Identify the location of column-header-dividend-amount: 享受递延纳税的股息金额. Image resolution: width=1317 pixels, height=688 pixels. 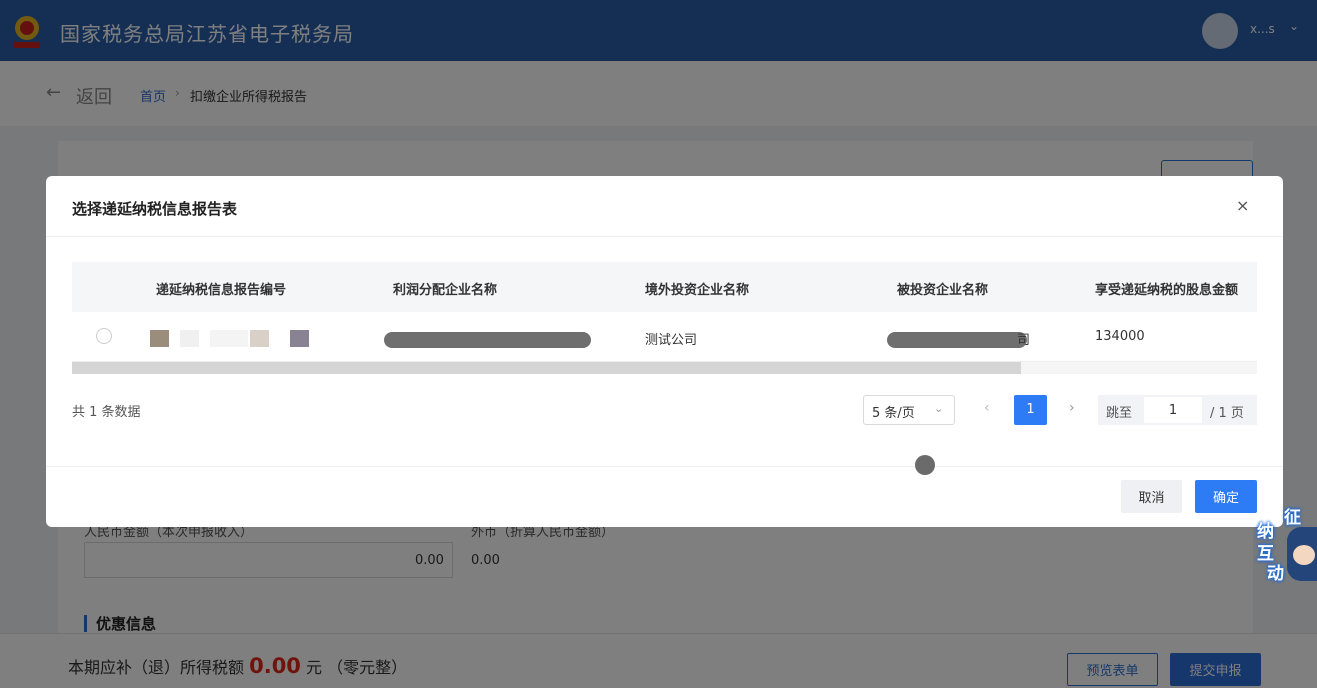
(1167, 290).